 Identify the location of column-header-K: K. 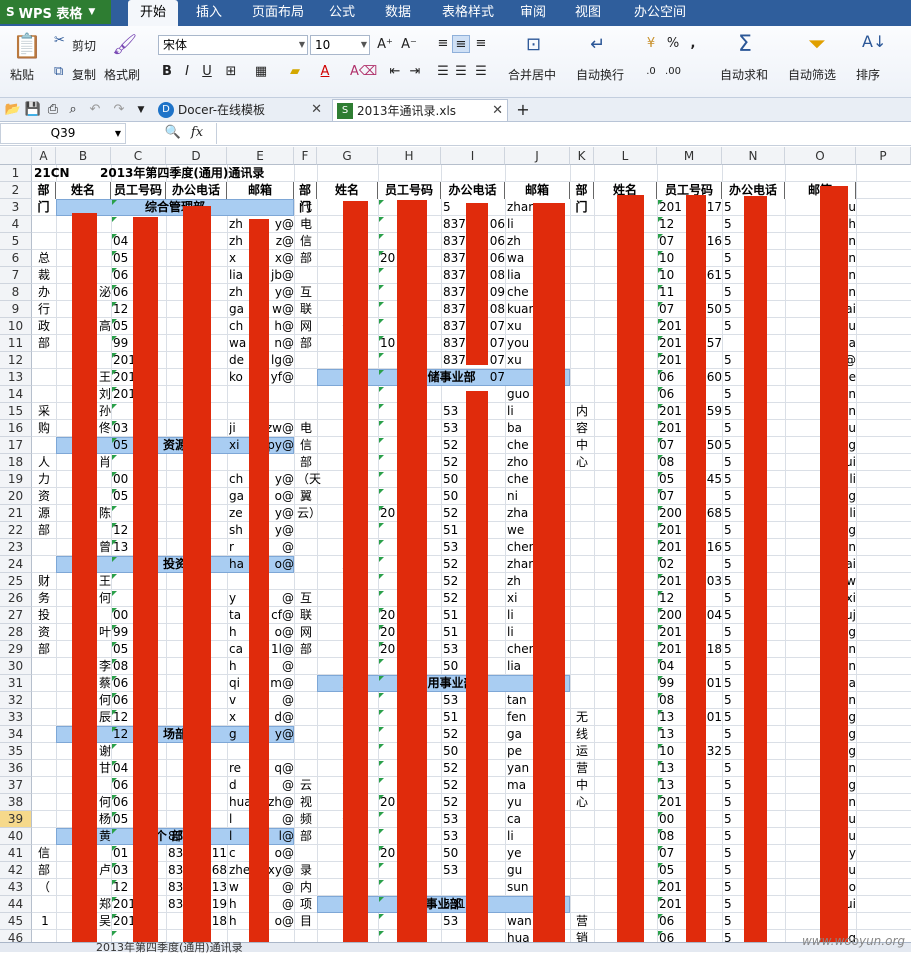
(582, 156).